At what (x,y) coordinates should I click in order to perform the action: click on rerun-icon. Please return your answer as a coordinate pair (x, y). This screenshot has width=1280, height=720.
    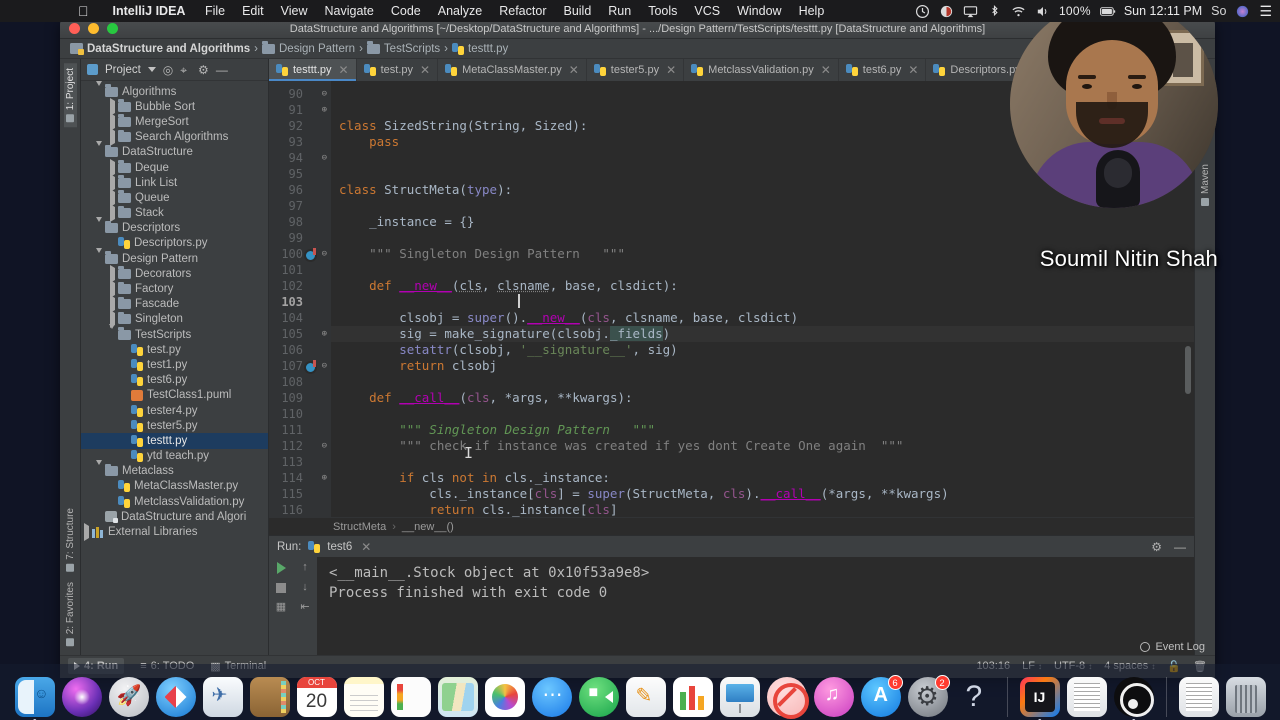
    Looking at the image, I should click on (281, 568).